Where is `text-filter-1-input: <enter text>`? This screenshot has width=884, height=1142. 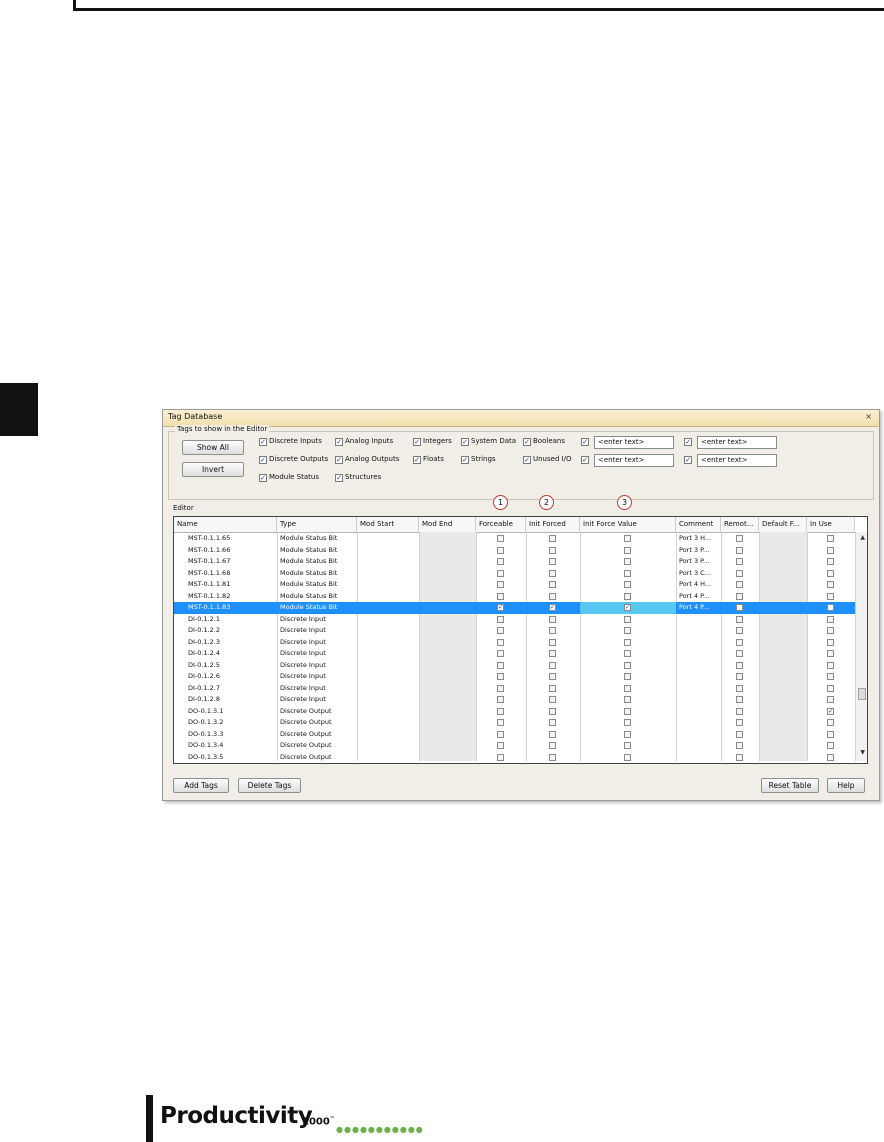 text-filter-1-input: <enter text> is located at coordinates (634, 442).